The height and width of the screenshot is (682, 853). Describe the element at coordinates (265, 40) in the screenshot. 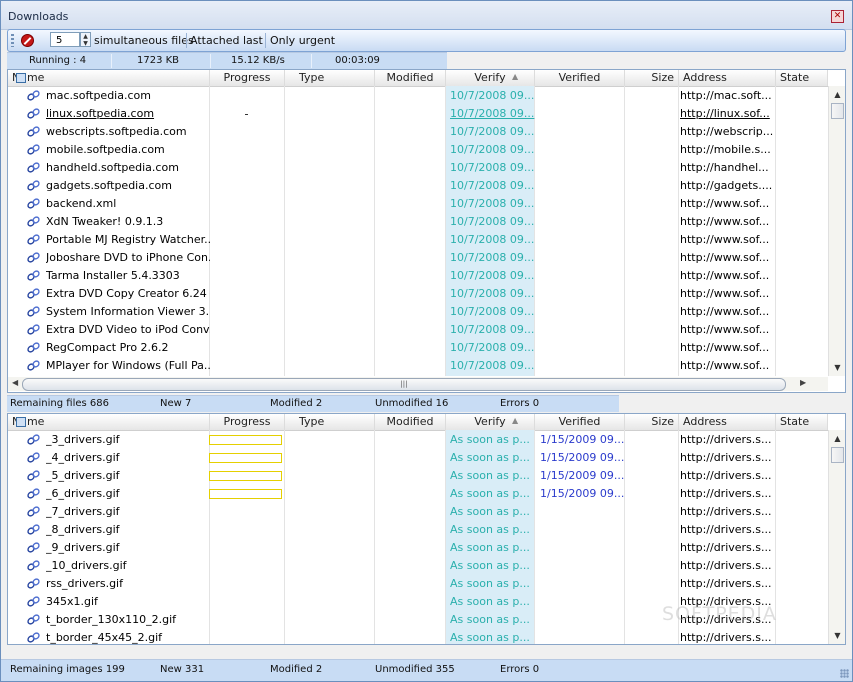

I see `toolbar-separator` at that location.